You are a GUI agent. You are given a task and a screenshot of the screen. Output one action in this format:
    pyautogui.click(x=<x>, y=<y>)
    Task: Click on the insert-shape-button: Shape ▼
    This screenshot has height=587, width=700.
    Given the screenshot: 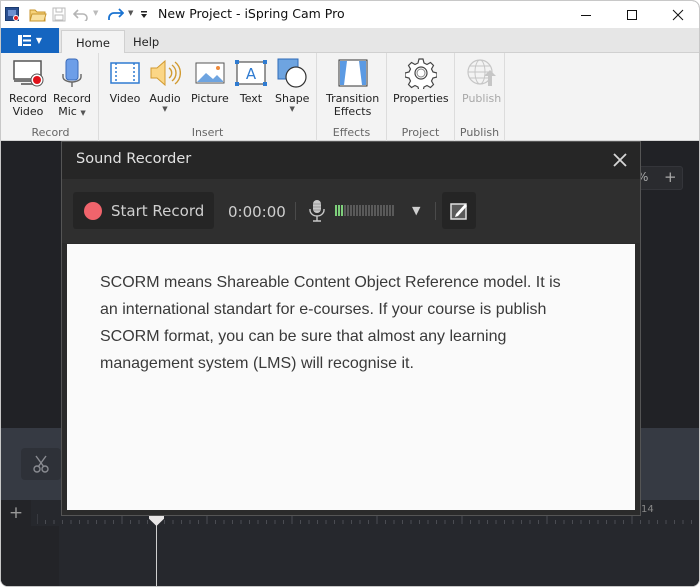 What is the action you would take?
    pyautogui.click(x=292, y=85)
    